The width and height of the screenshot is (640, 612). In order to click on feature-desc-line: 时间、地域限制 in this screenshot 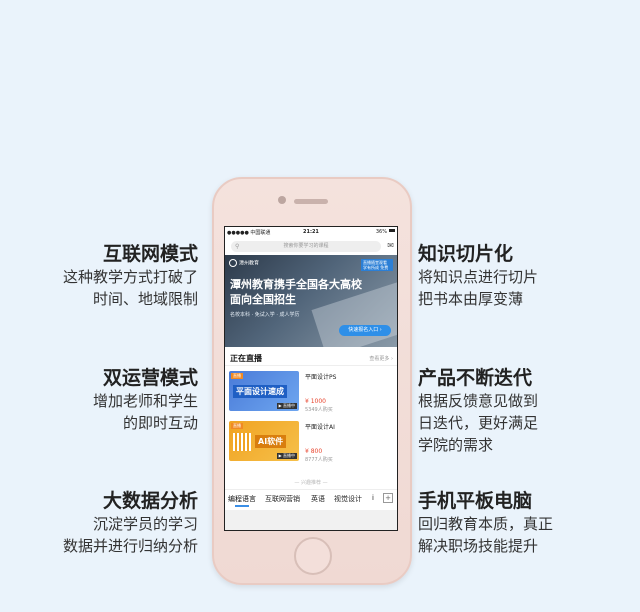, I will do `click(145, 299)`.